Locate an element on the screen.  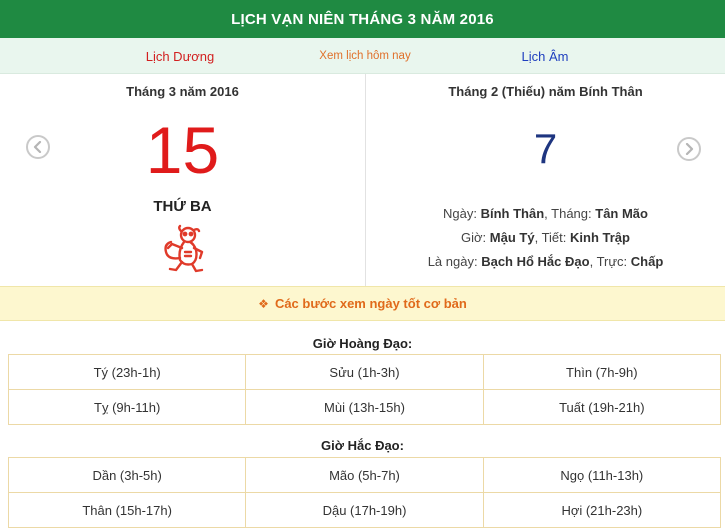
hour-cell: Hợi (21h-23h) is located at coordinates (602, 510).